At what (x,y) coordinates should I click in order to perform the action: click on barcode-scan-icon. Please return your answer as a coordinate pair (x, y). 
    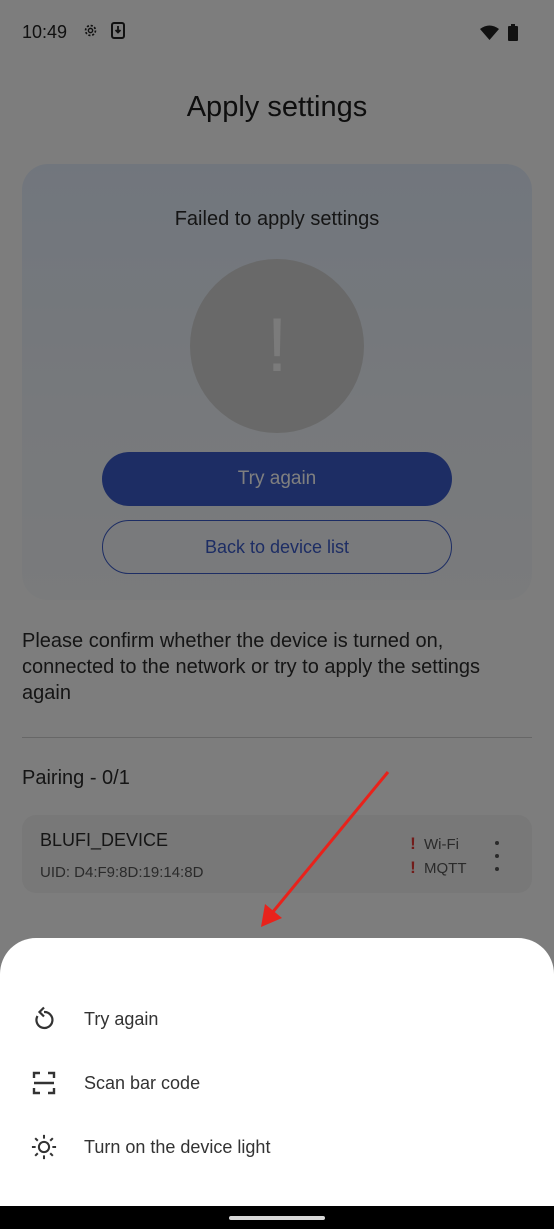
    Looking at the image, I should click on (44, 1083).